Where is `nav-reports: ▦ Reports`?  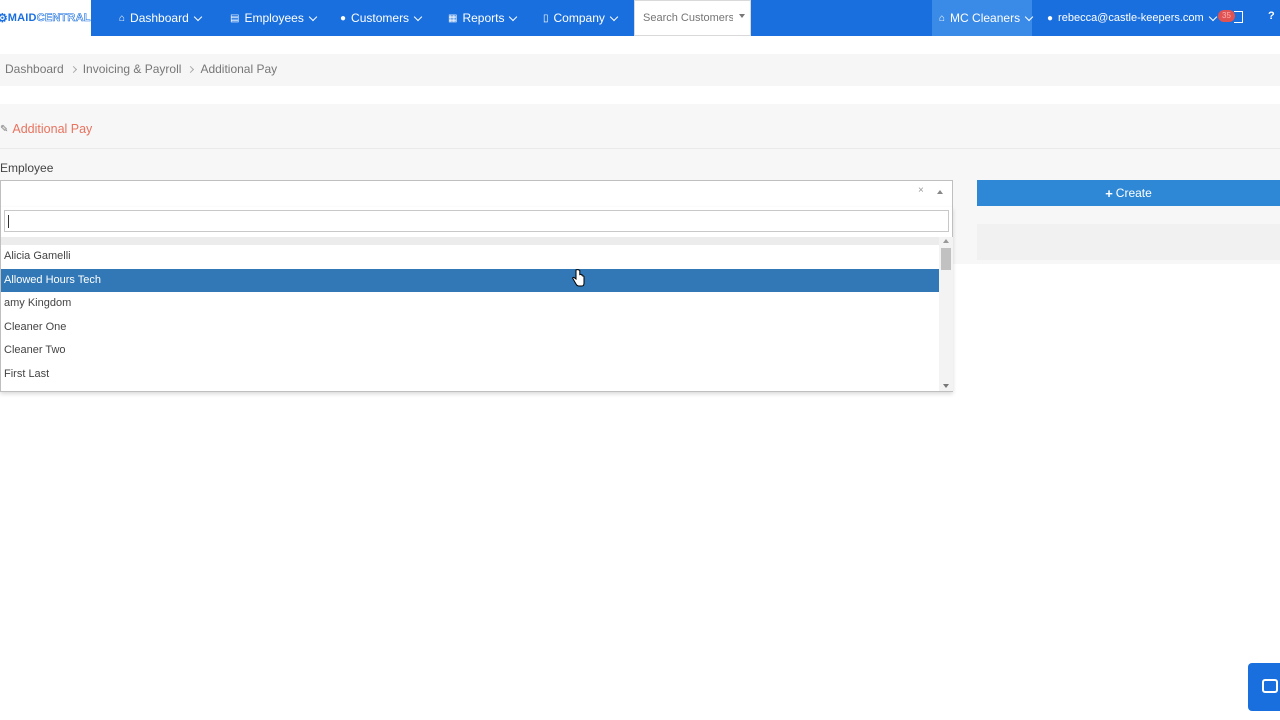 nav-reports: ▦ Reports is located at coordinates (483, 18).